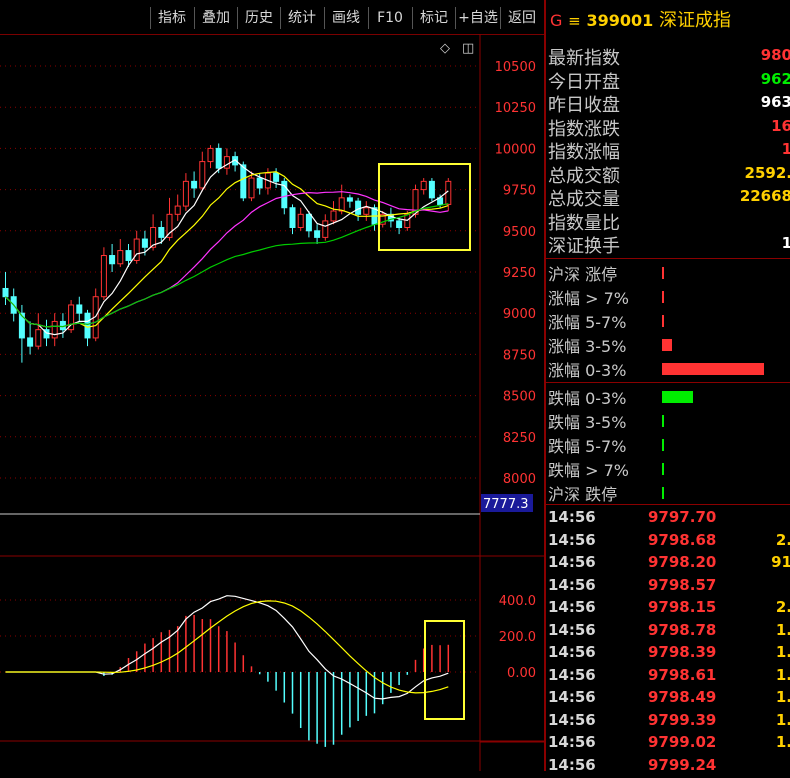 The height and width of the screenshot is (778, 790). What do you see at coordinates (258, 18) in the screenshot?
I see `toolbar-button-2: 历史` at bounding box center [258, 18].